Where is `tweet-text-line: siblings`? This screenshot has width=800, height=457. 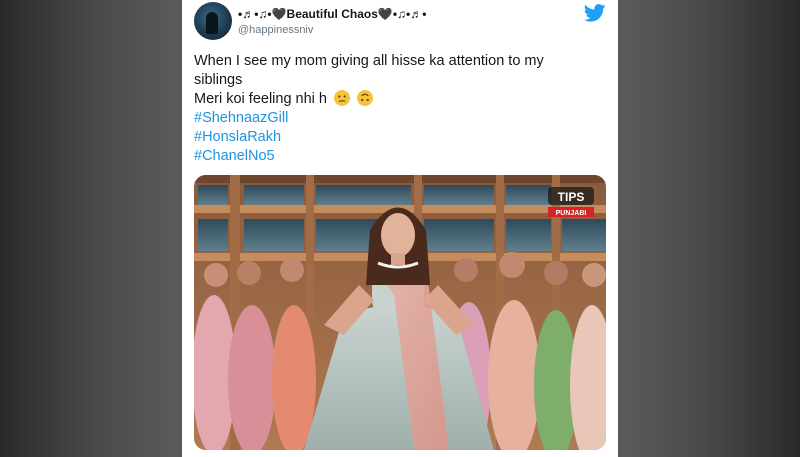
tweet-text-line: siblings is located at coordinates (218, 80).